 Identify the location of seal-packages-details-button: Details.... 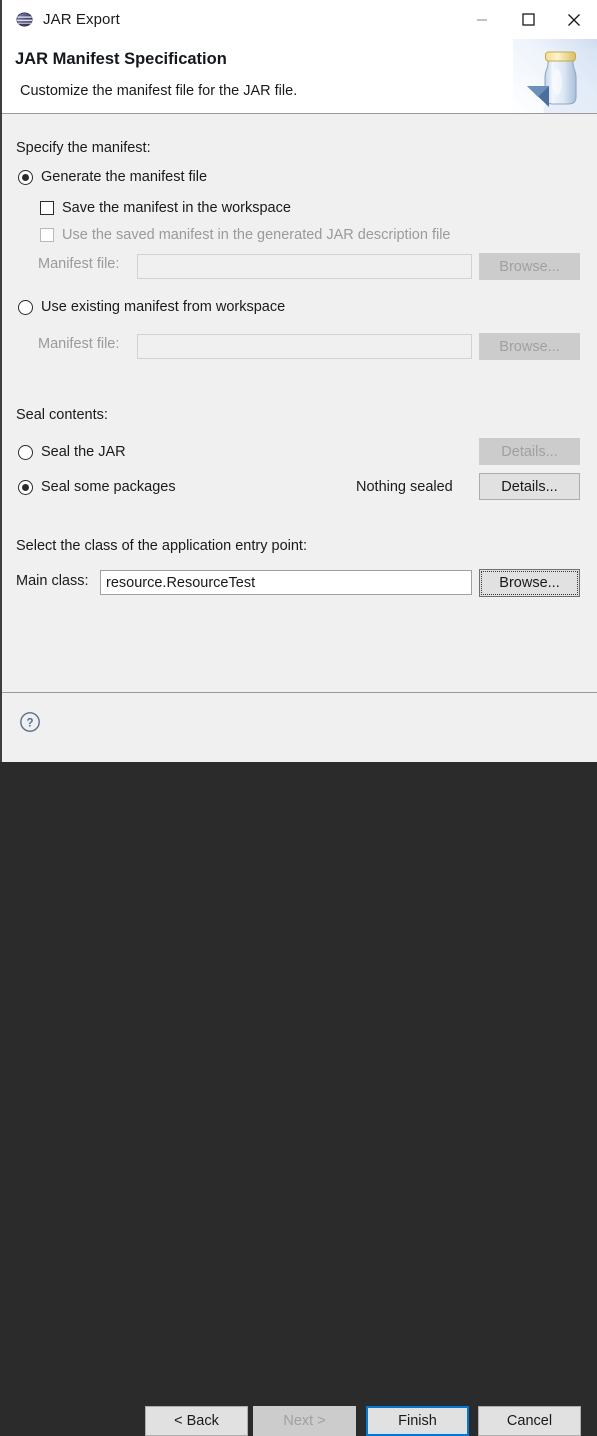
(529, 486).